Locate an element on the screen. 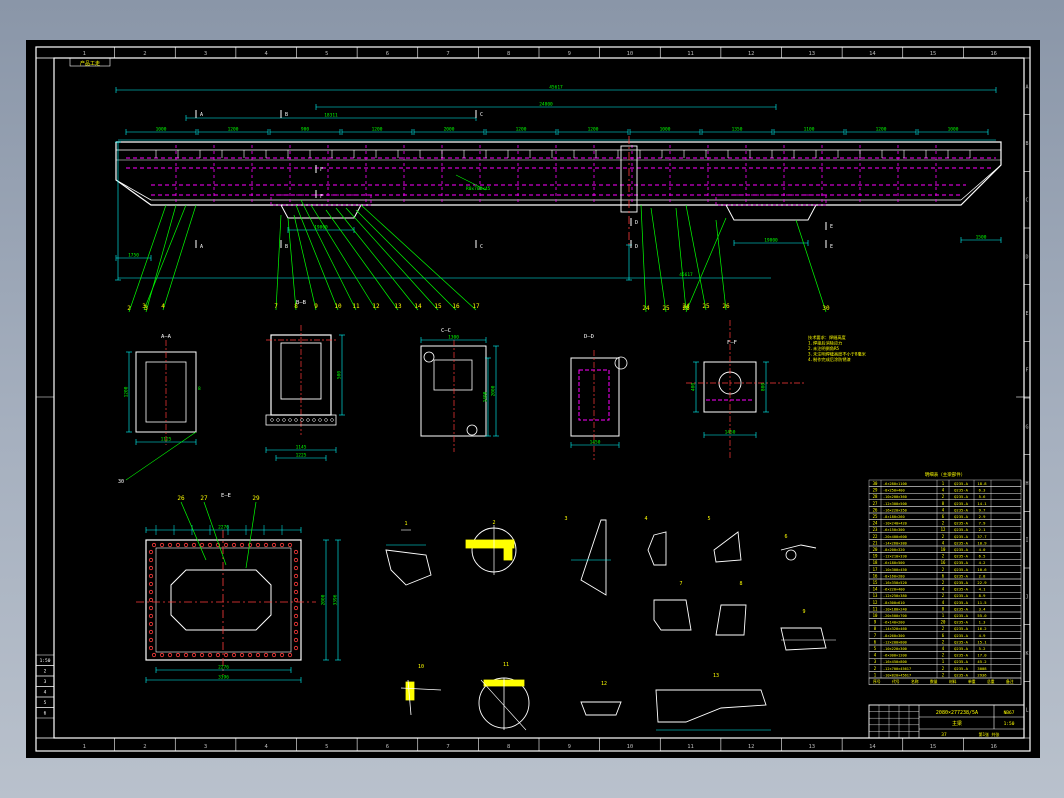 This screenshot has height=798, width=1064. bom-cell: 9.7 is located at coordinates (982, 509).